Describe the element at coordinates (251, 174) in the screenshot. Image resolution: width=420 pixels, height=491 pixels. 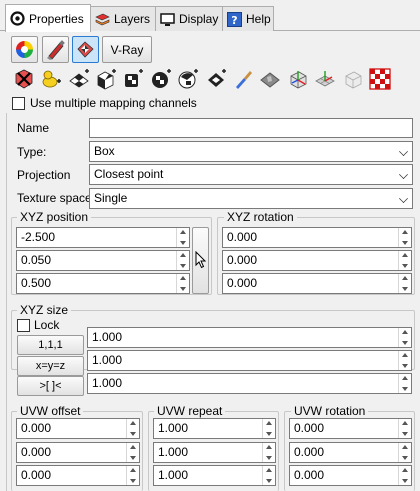
I see `projection-select: Closest point` at that location.